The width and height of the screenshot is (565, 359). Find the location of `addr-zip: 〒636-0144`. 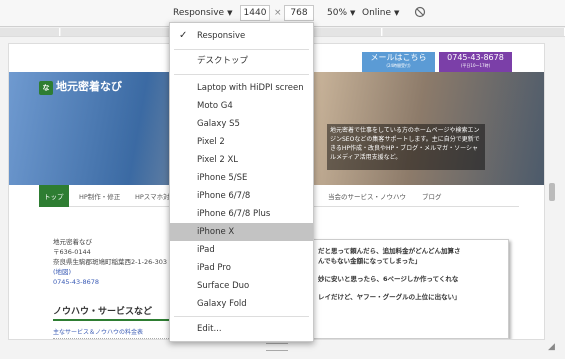

addr-zip: 〒636-0144 is located at coordinates (72, 252).